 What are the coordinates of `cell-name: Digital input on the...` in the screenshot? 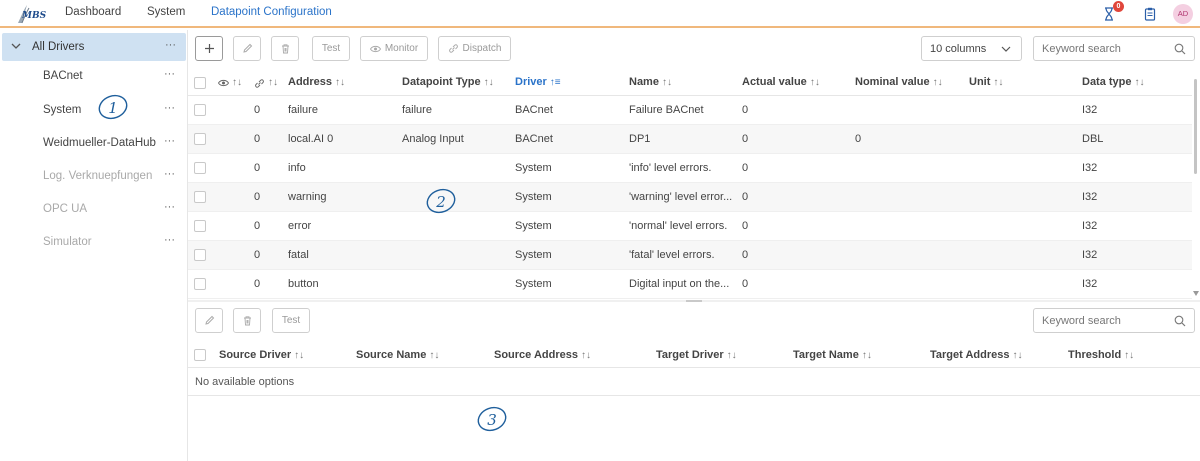 It's located at (679, 284).